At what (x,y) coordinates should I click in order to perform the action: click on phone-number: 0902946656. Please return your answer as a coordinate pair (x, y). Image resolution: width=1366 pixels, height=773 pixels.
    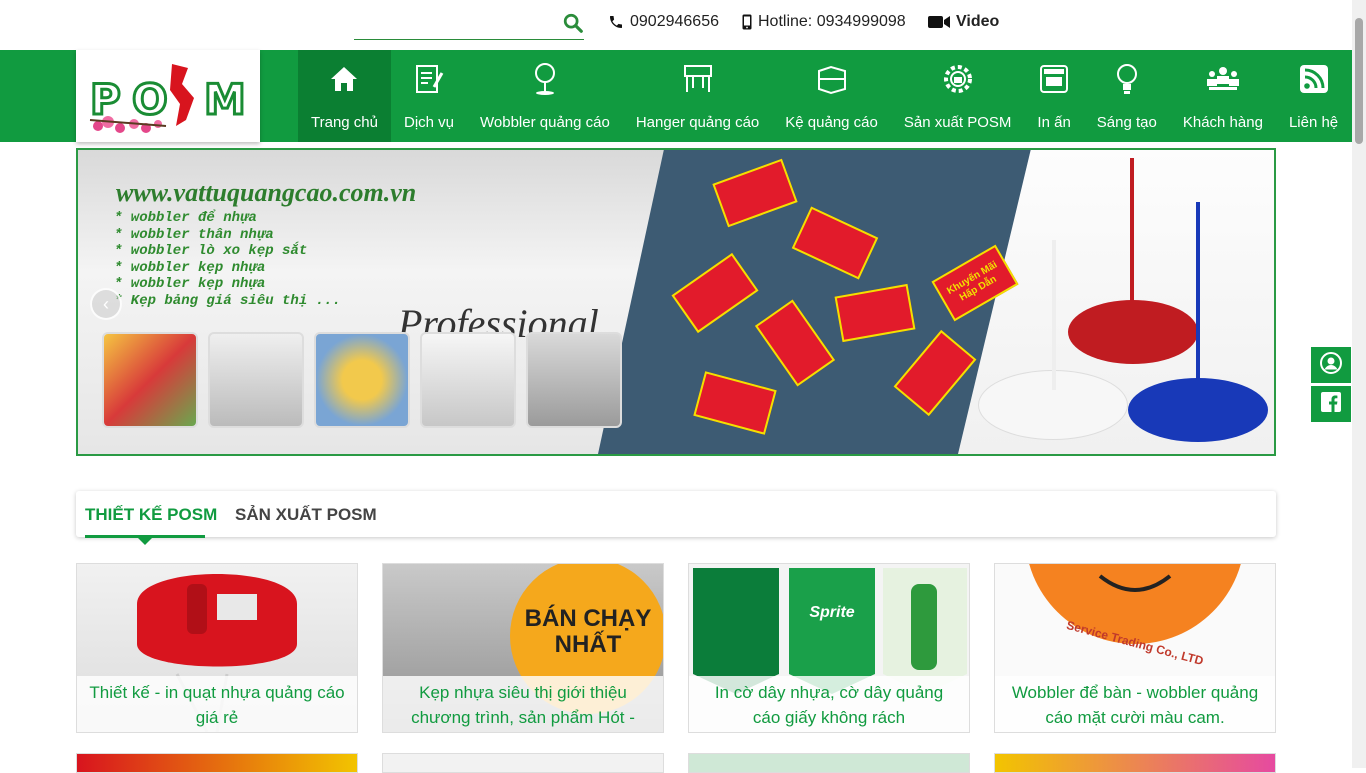
    Looking at the image, I should click on (674, 21).